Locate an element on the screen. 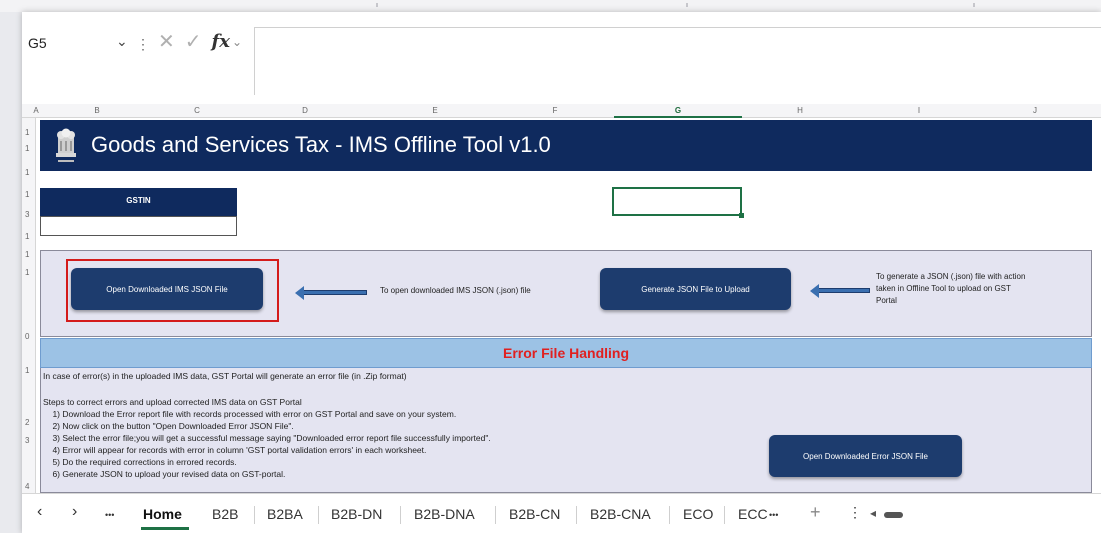 The image size is (1101, 533). tab-b2b-dn: B2B-DN is located at coordinates (356, 514).